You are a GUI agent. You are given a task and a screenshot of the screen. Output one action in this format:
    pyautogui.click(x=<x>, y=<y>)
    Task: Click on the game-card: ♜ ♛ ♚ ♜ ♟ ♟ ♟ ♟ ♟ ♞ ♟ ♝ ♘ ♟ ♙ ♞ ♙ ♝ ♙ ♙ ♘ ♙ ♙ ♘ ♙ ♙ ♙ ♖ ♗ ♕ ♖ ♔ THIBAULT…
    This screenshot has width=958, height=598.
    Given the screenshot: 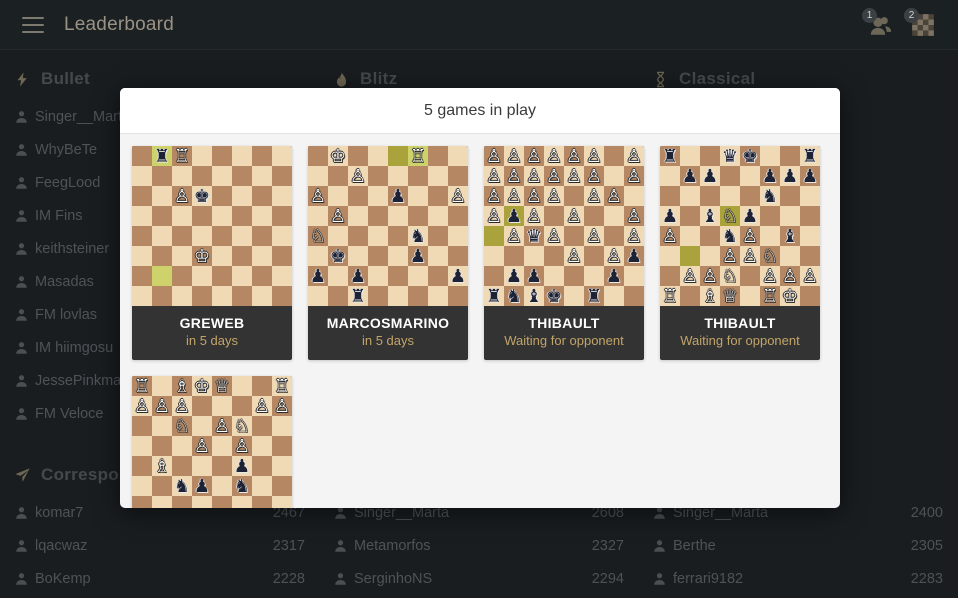 What is the action you would take?
    pyautogui.click(x=740, y=253)
    